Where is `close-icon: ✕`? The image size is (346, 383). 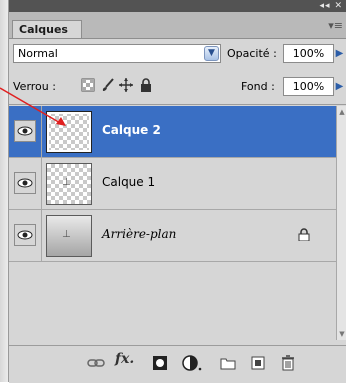 close-icon: ✕ is located at coordinates (338, 6).